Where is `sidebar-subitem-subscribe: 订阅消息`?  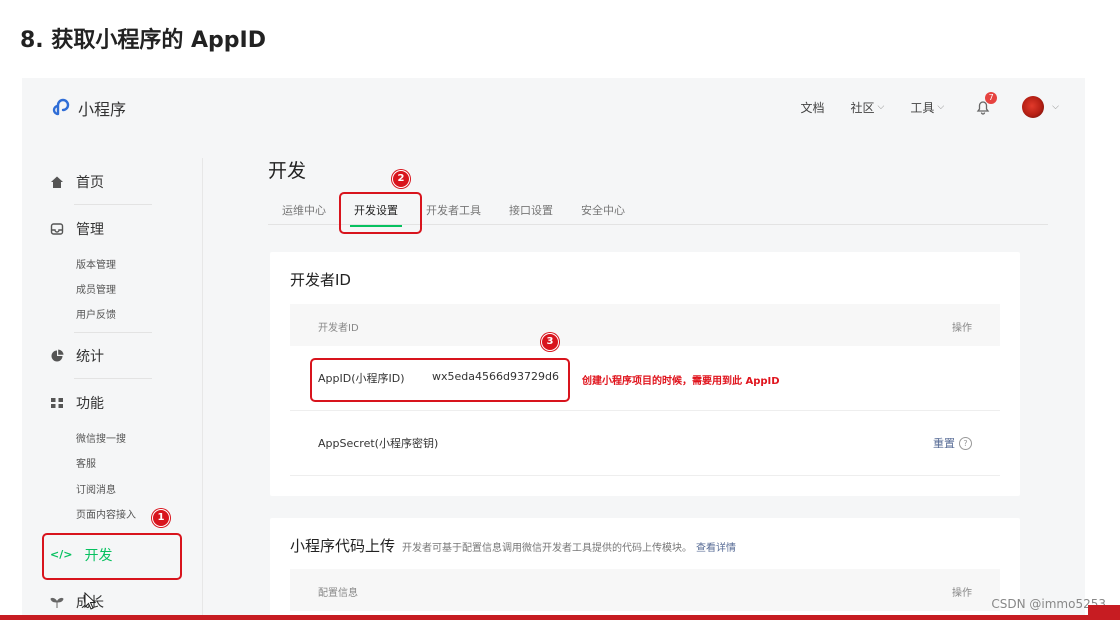 sidebar-subitem-subscribe: 订阅消息 is located at coordinates (96, 488).